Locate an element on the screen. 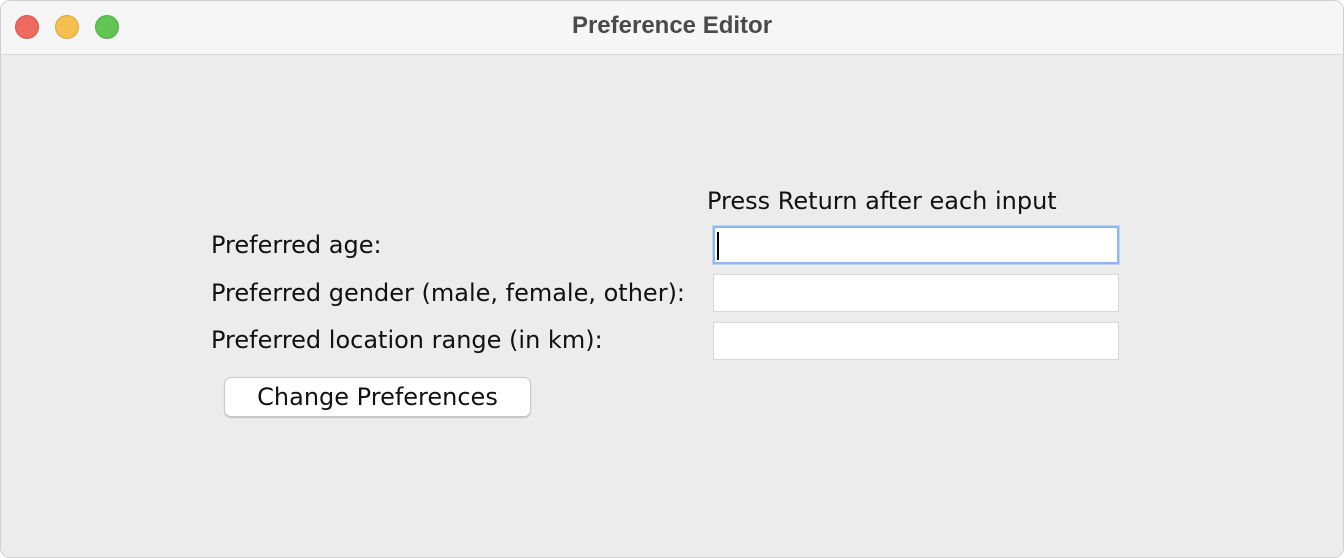 Image resolution: width=1344 pixels, height=558 pixels. location-range-label: Preferred location range (in km): is located at coordinates (407, 340).